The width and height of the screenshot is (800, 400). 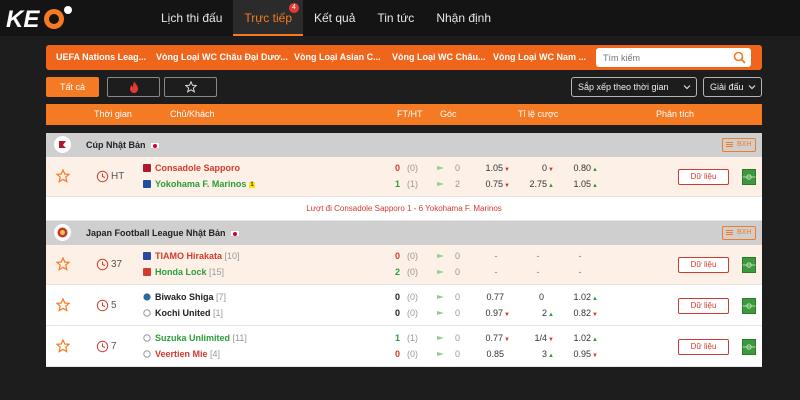 What do you see at coordinates (727, 87) in the screenshot?
I see `league-dropdown-label: Giải đấu` at bounding box center [727, 87].